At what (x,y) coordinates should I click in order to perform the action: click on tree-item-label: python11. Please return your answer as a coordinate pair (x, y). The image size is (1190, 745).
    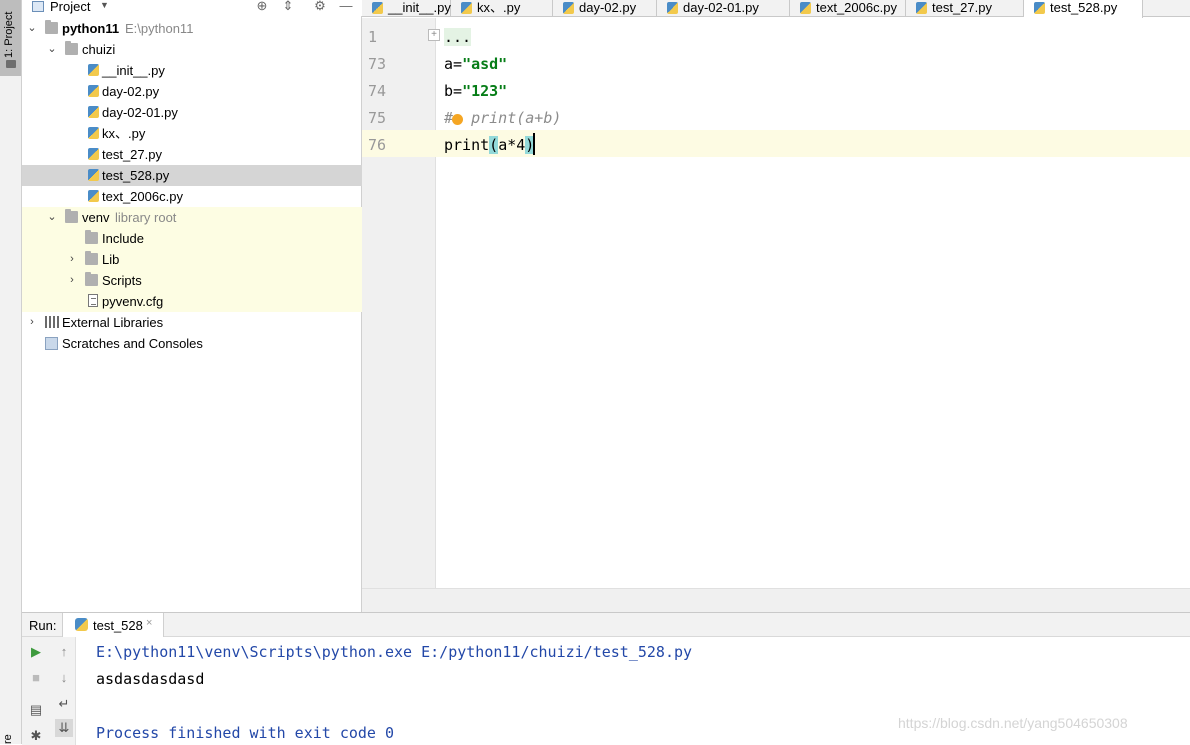
    Looking at the image, I should click on (91, 28).